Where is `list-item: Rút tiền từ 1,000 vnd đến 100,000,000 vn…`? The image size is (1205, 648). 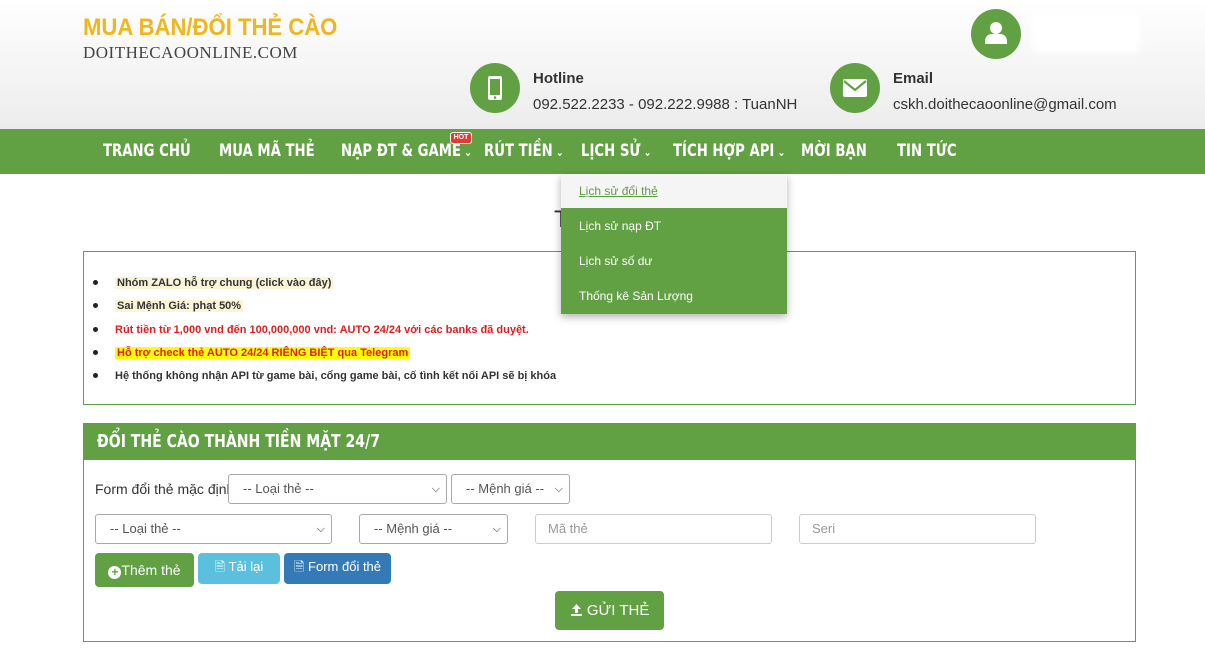 list-item: Rút tiền từ 1,000 vnd đến 100,000,000 vn… is located at coordinates (324, 334).